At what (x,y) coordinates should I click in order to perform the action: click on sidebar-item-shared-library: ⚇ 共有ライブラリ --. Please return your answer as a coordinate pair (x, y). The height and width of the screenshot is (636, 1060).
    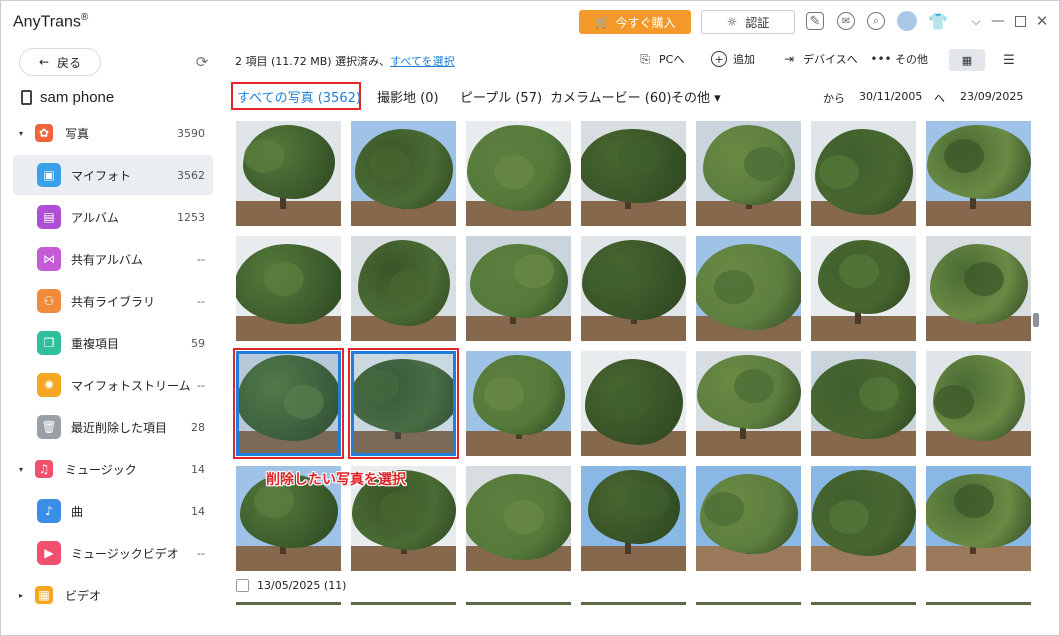
    Looking at the image, I should click on (113, 301).